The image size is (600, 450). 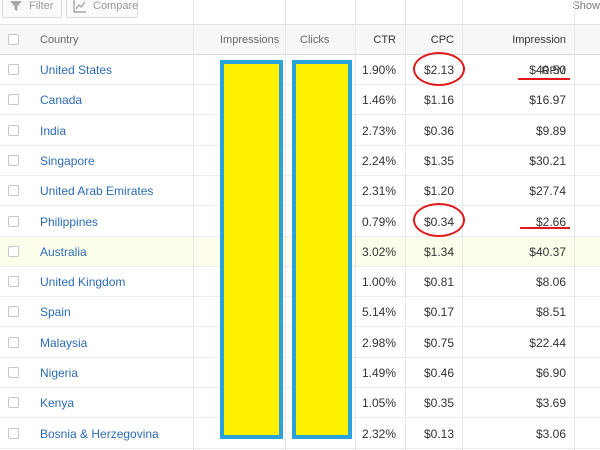 What do you see at coordinates (438, 282) in the screenshot?
I see `cpc-cell: $0.81` at bounding box center [438, 282].